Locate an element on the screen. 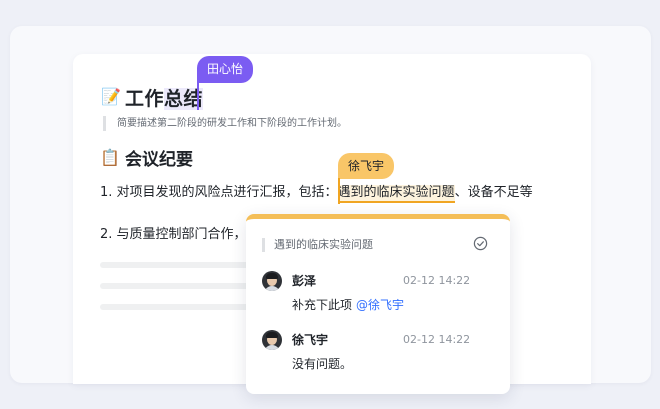 This screenshot has height=409, width=660. title-plain: 工作 is located at coordinates (145, 98).